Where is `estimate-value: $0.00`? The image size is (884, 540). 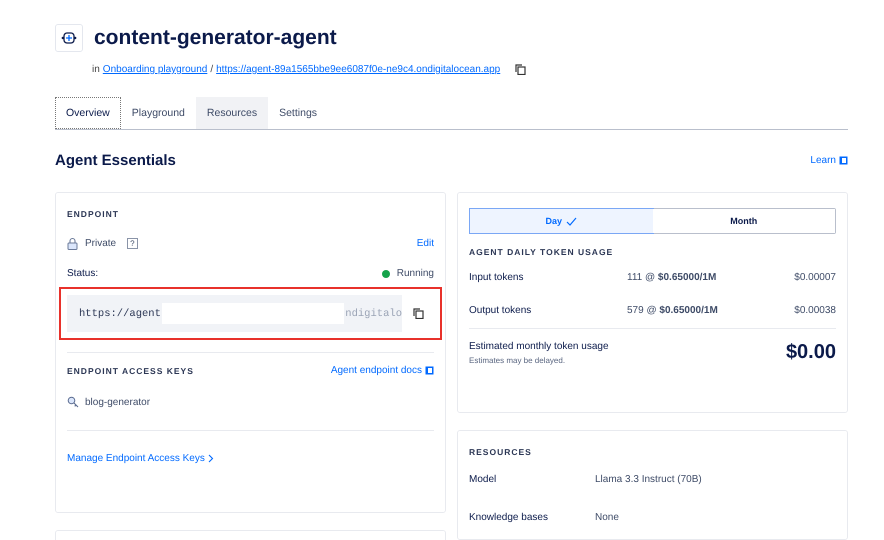 estimate-value: $0.00 is located at coordinates (811, 352).